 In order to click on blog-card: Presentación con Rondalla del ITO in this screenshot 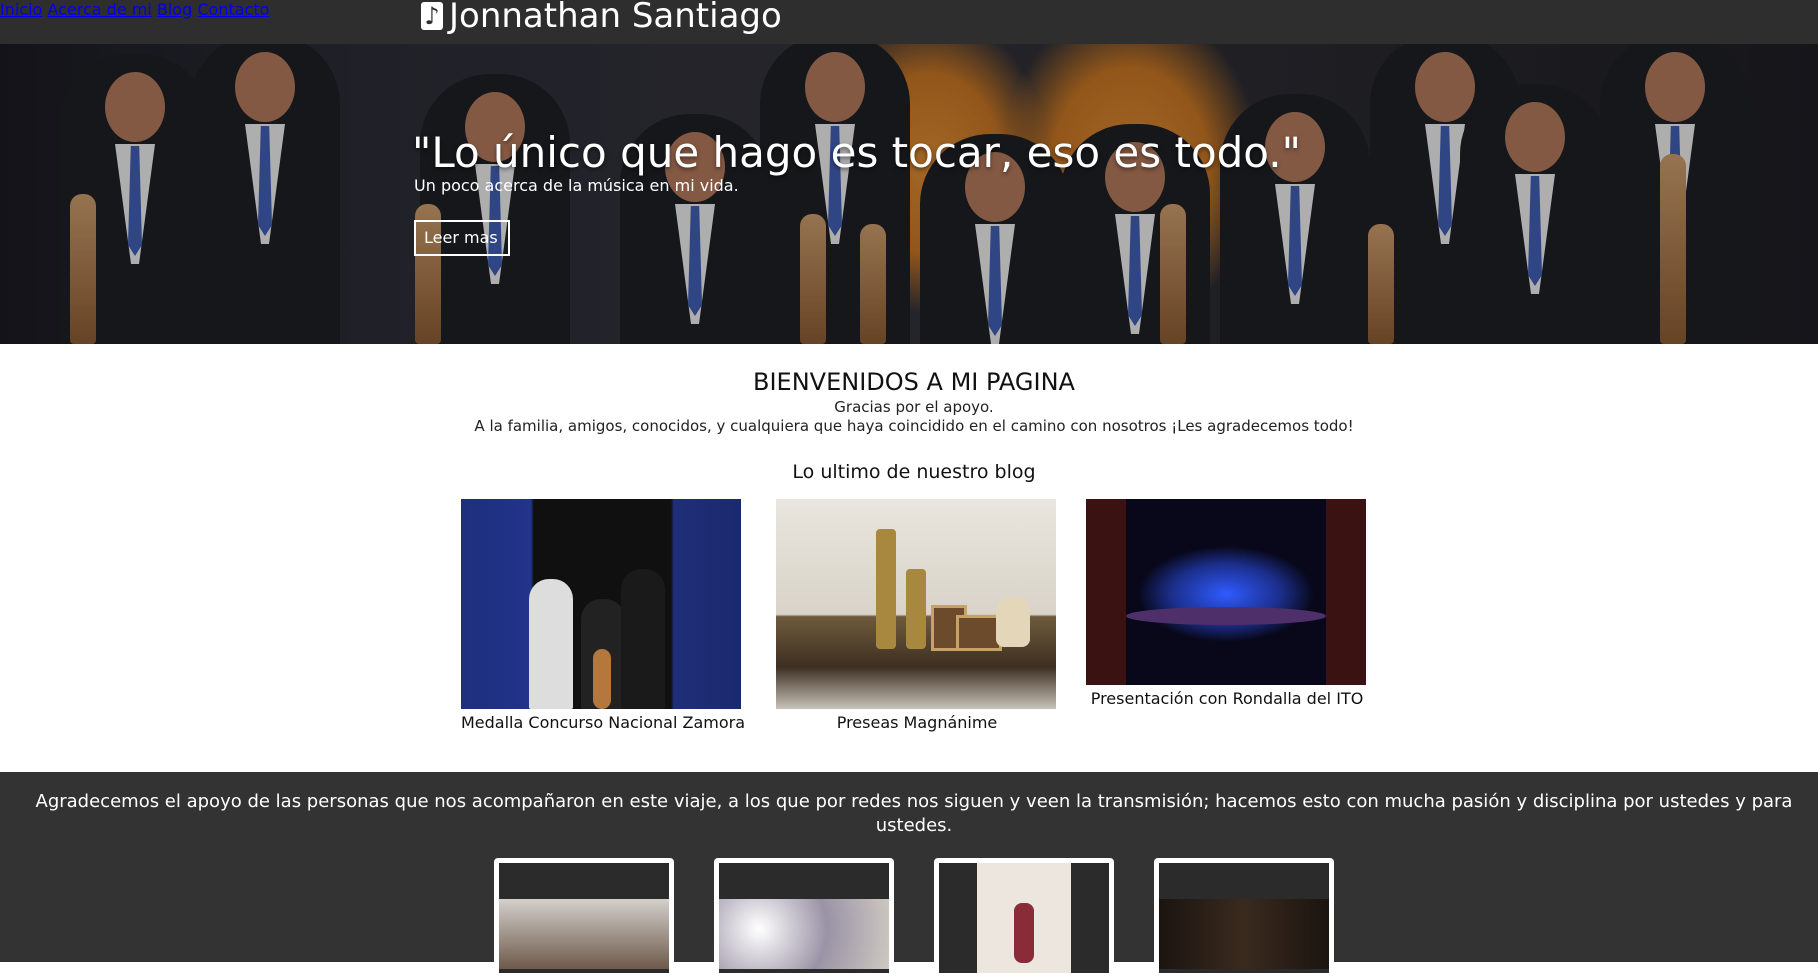, I will do `click(1227, 603)`.